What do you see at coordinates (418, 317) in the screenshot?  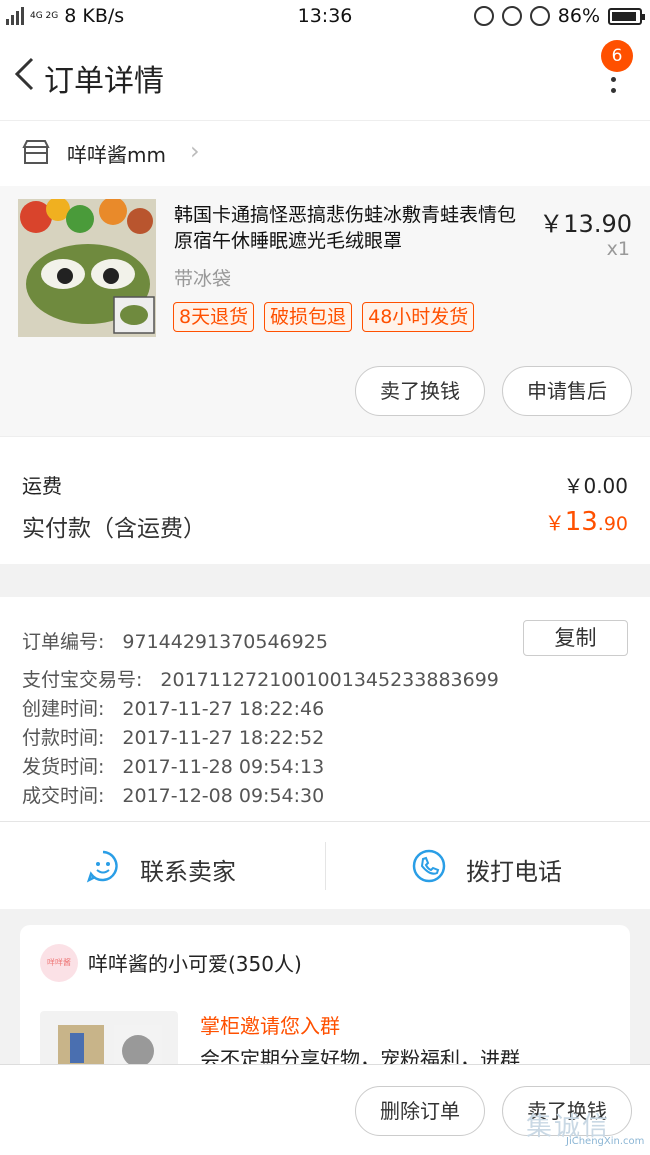 I see `tag-shipping: 48小时发货` at bounding box center [418, 317].